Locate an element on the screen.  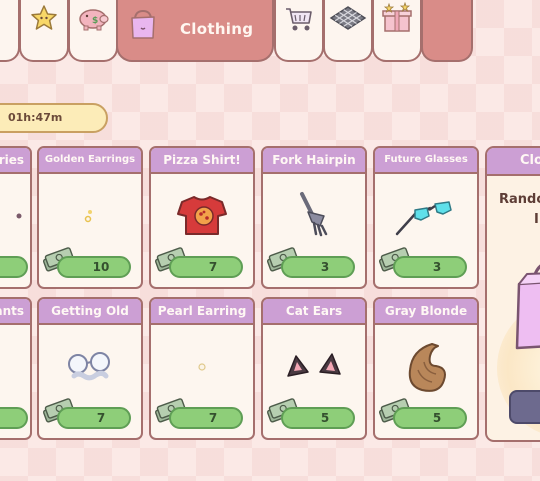
gray-blonde-art is located at coordinates (426, 367).